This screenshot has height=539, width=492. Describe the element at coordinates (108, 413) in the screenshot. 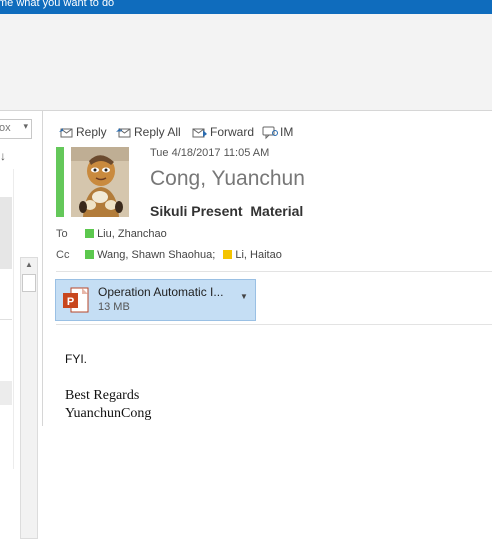

I see `body-line: YuanchunCong` at that location.